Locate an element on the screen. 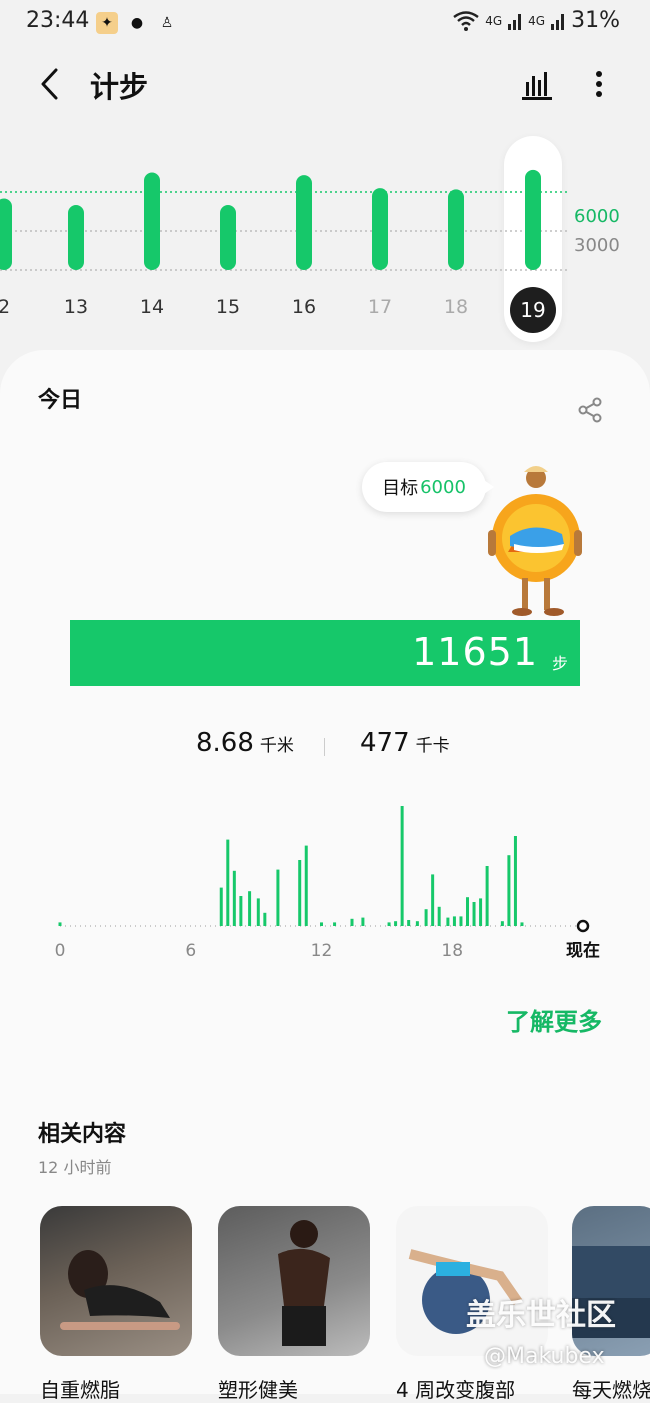  person-notification-icon: ♙ is located at coordinates (167, 23).